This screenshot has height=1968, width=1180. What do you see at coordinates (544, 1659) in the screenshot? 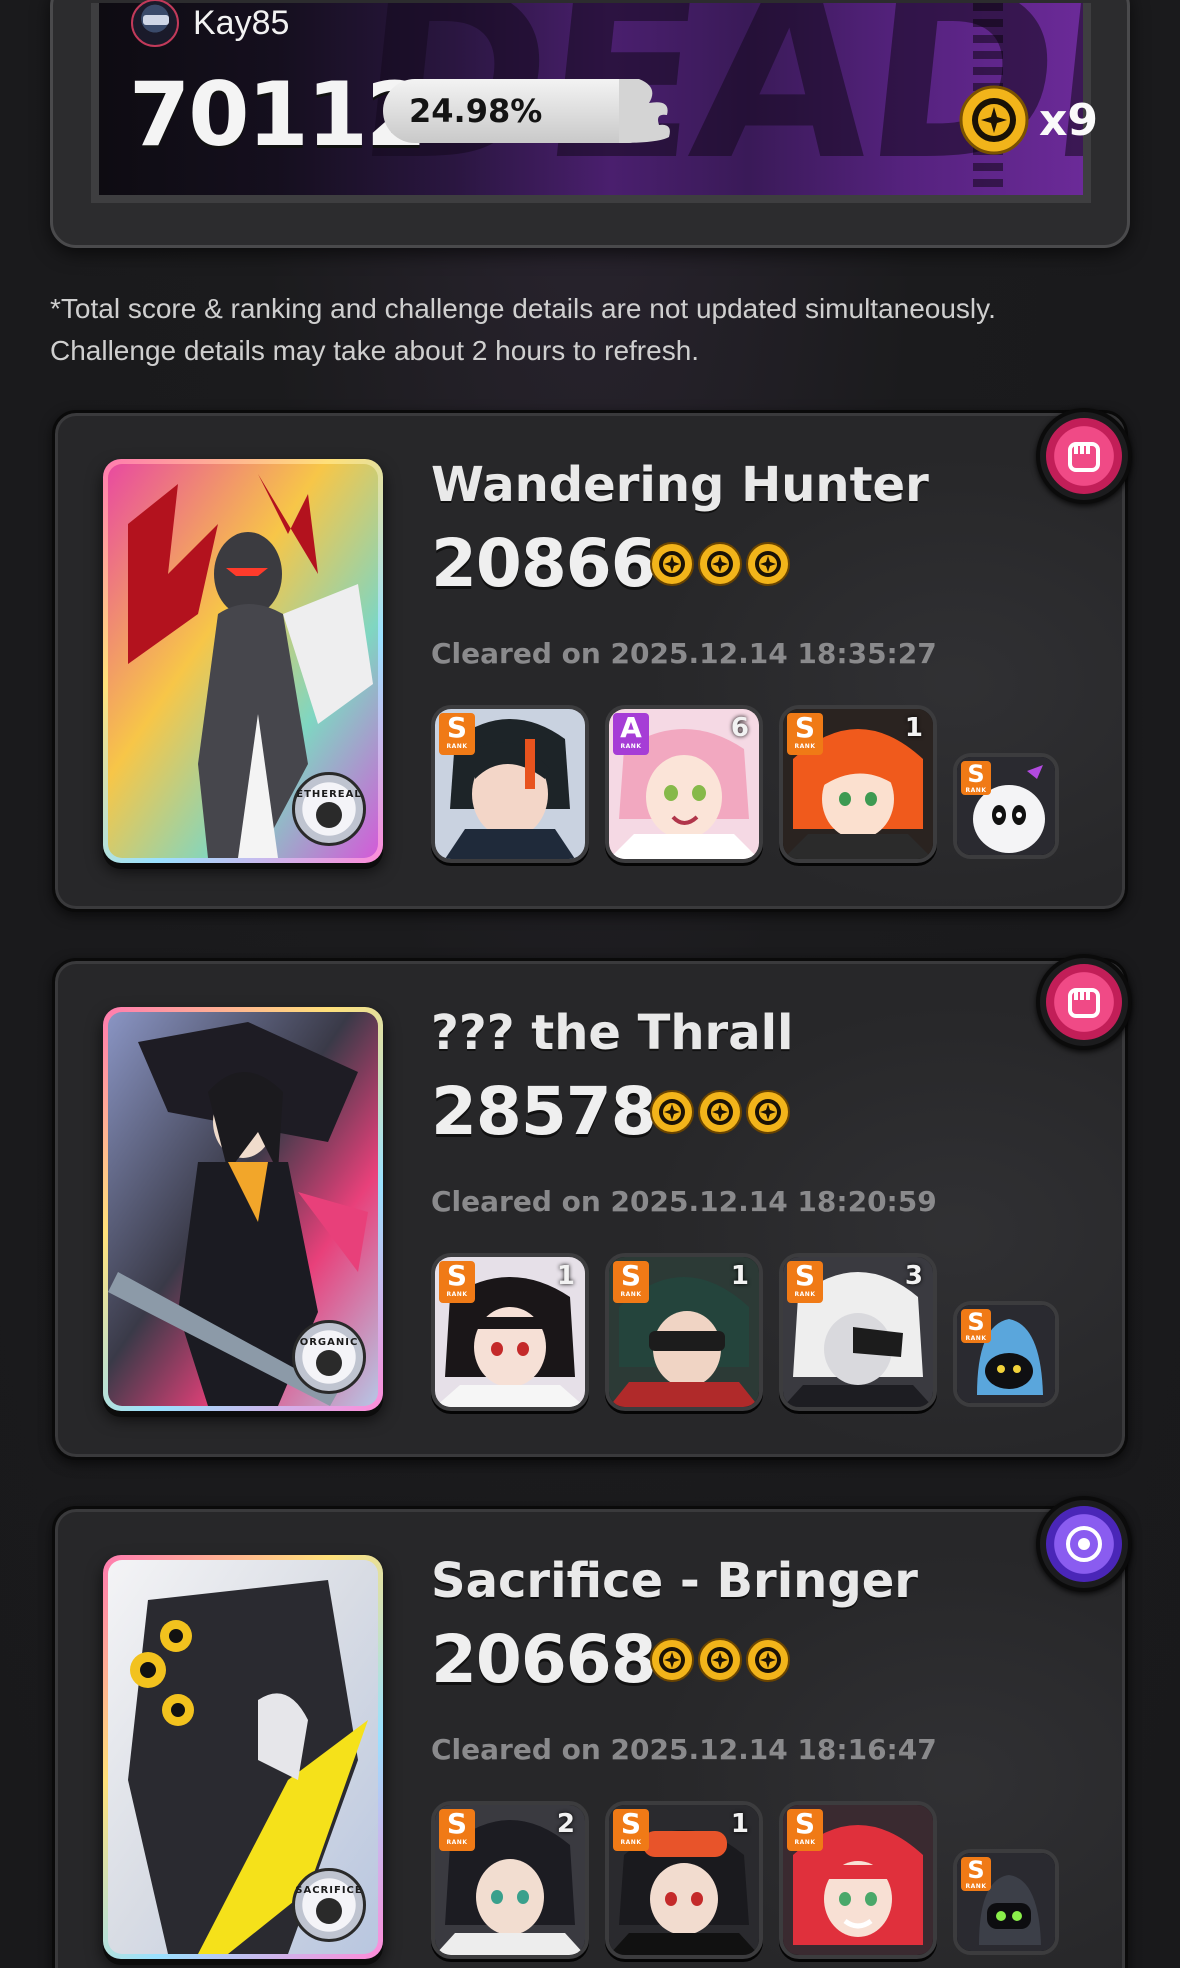
I see `boss-score: 20668` at bounding box center [544, 1659].